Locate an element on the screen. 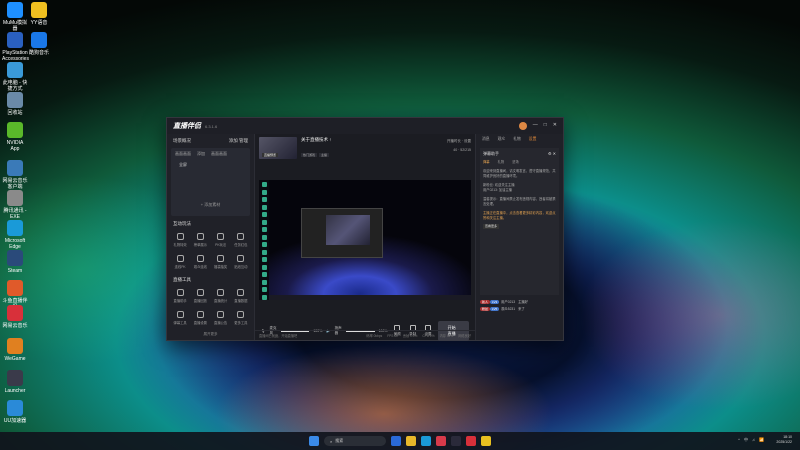 Image resolution: width=800 pixels, height=450 pixels. desktop-icon: 网易云音乐客户端 is located at coordinates (15, 175).